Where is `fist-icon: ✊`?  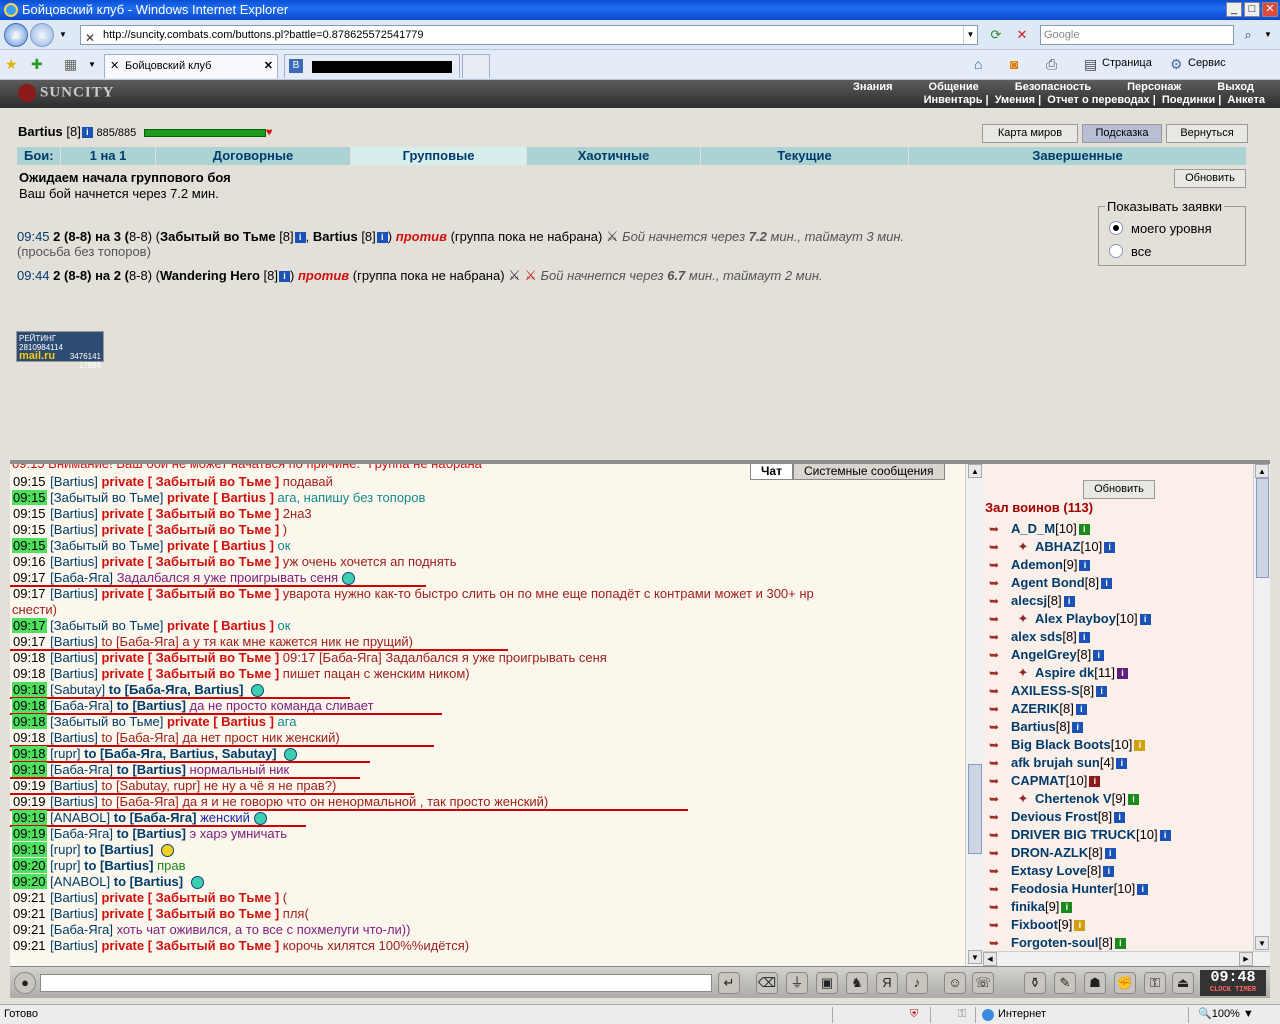
fist-icon: ✊ is located at coordinates (1125, 983).